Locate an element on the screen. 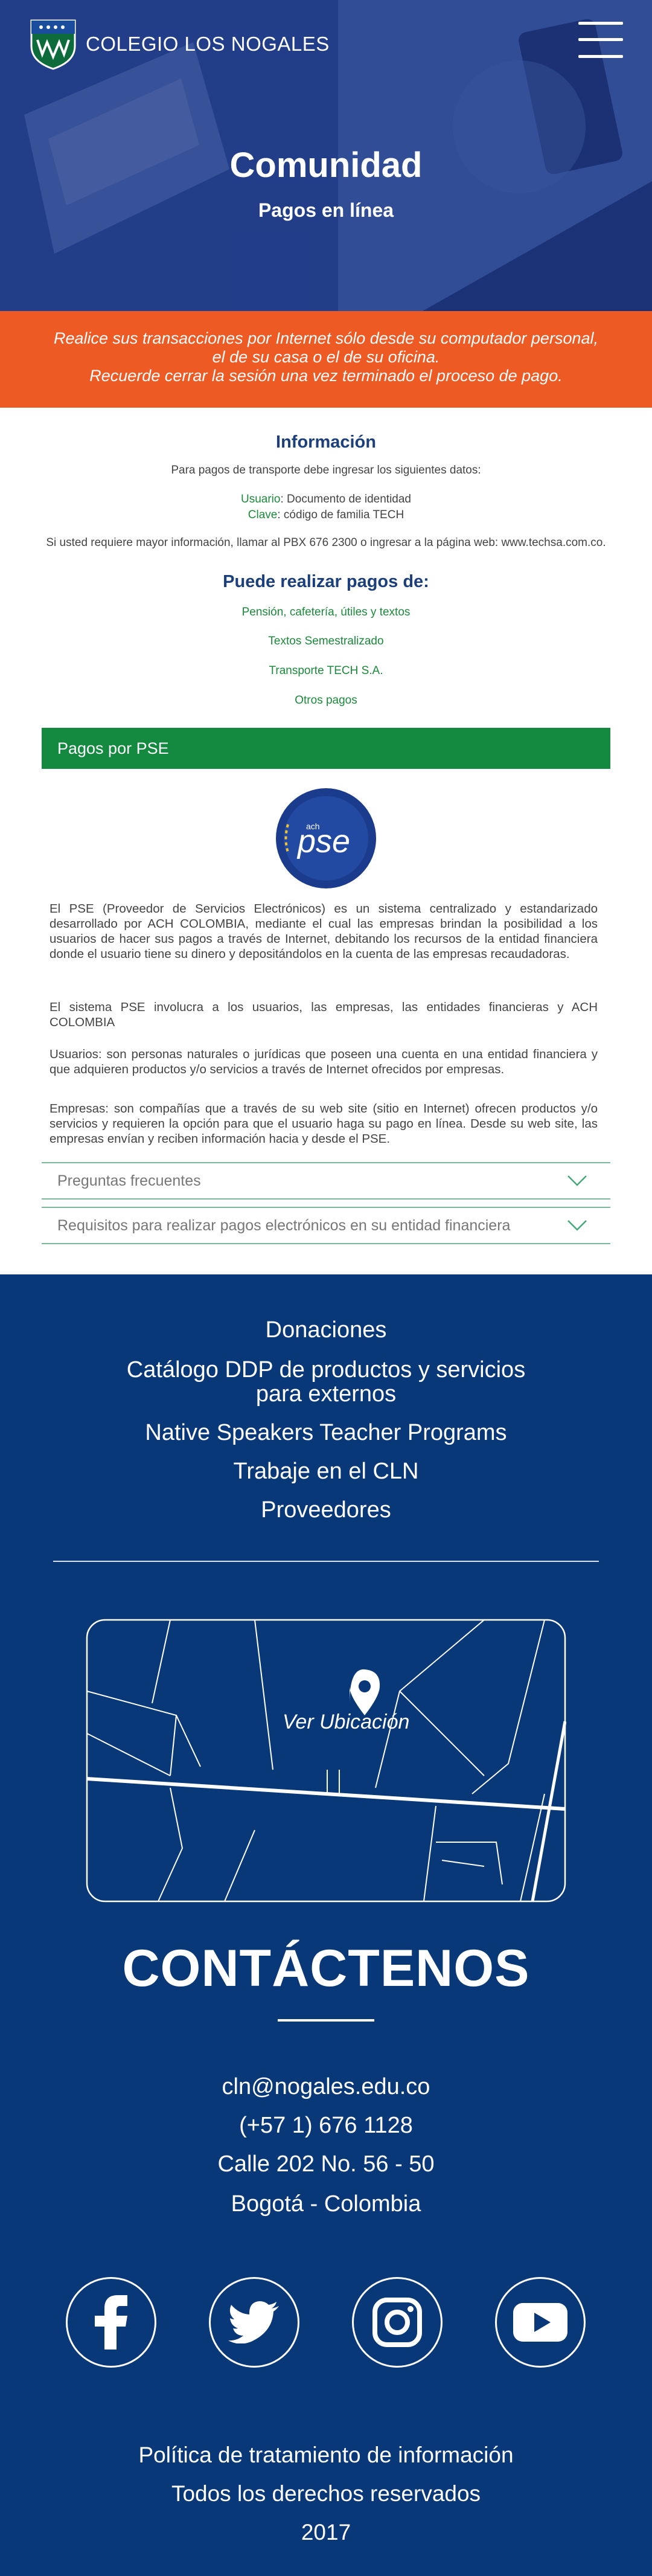 The width and height of the screenshot is (652, 2576). footer-link-trabaje: Trabaje en el CLN is located at coordinates (326, 1471).